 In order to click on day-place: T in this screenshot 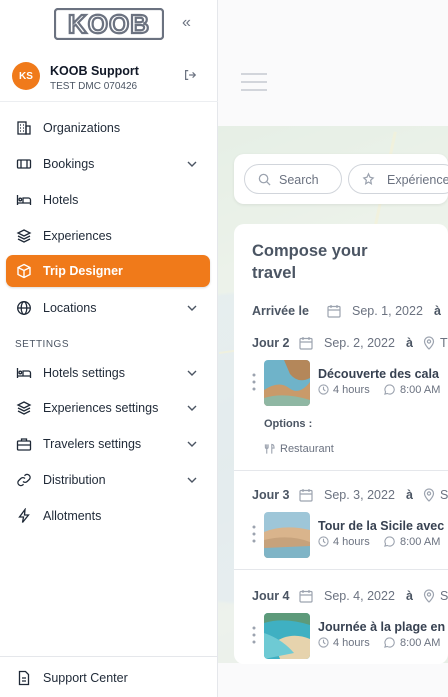, I will do `click(444, 343)`.